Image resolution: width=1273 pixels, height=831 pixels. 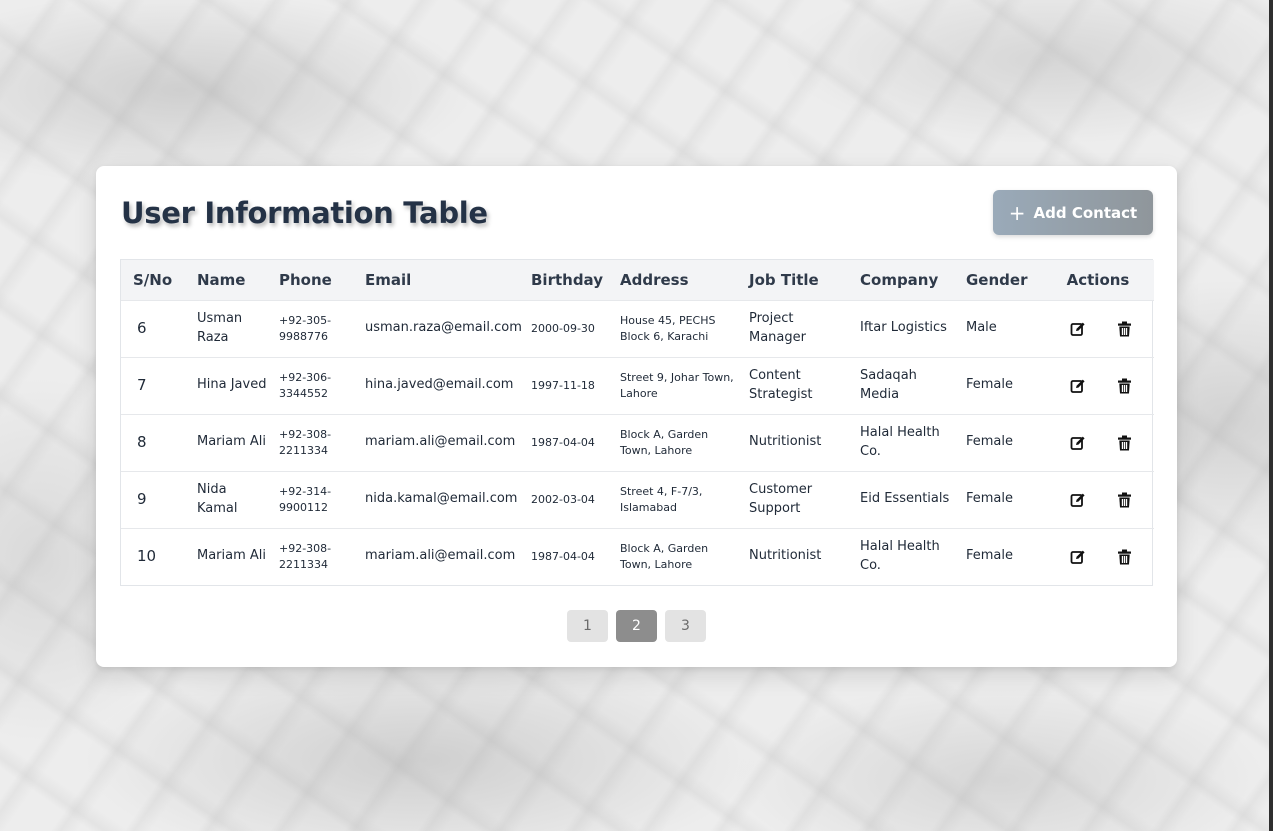 I want to click on cell-birthday: 2000-09-30, so click(x=563, y=328).